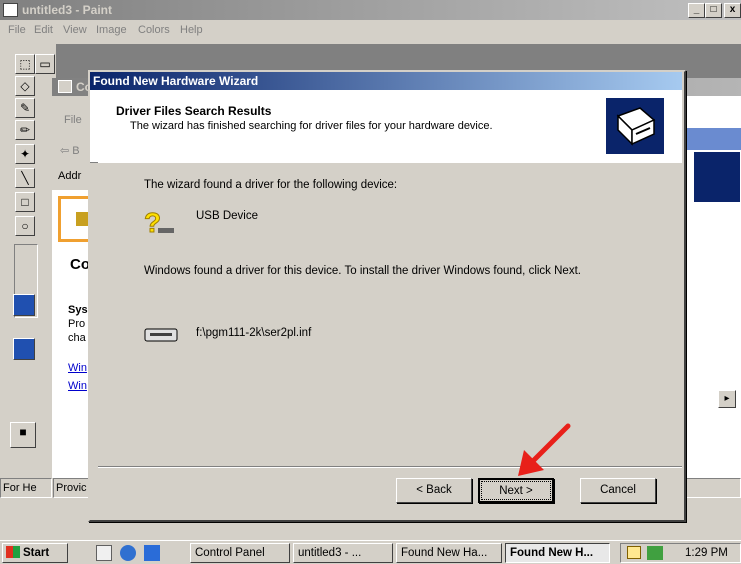 Image resolution: width=741 pixels, height=564 pixels. Describe the element at coordinates (28, 254) in the screenshot. I see `paint-toolbox: ⬚ ▭ ◇ ✎ ✏ ✦ ╲ □ ○ ■` at that location.